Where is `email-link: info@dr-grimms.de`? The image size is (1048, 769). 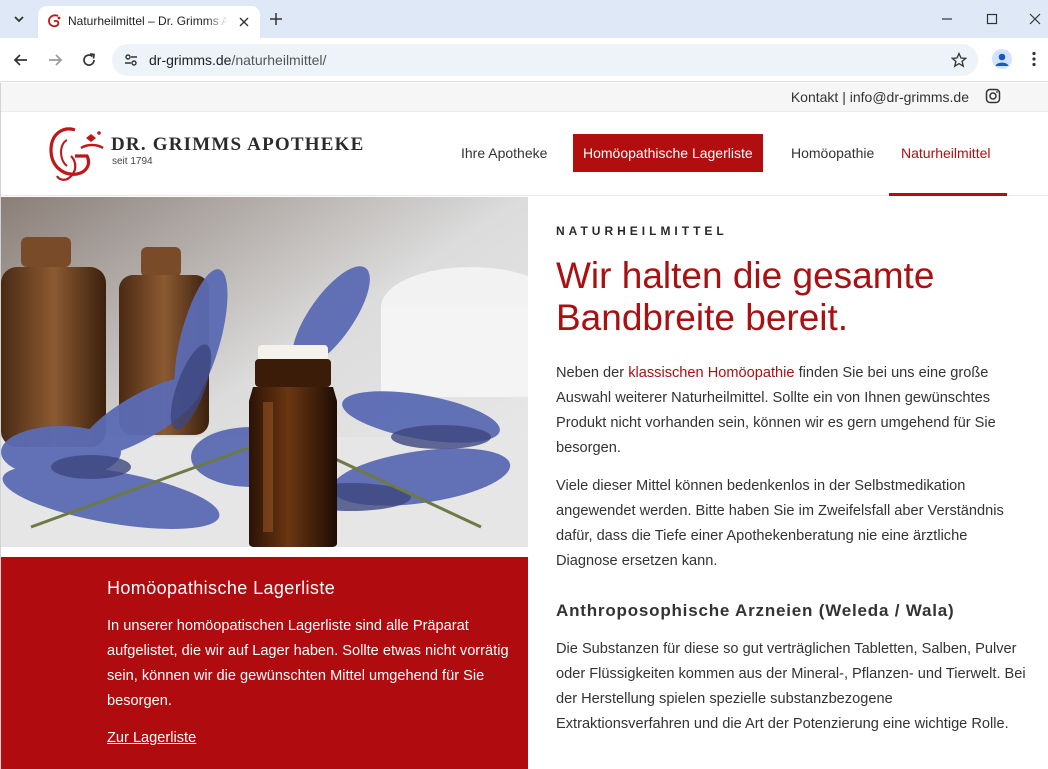
email-link: info@dr-grimms.de is located at coordinates (909, 97).